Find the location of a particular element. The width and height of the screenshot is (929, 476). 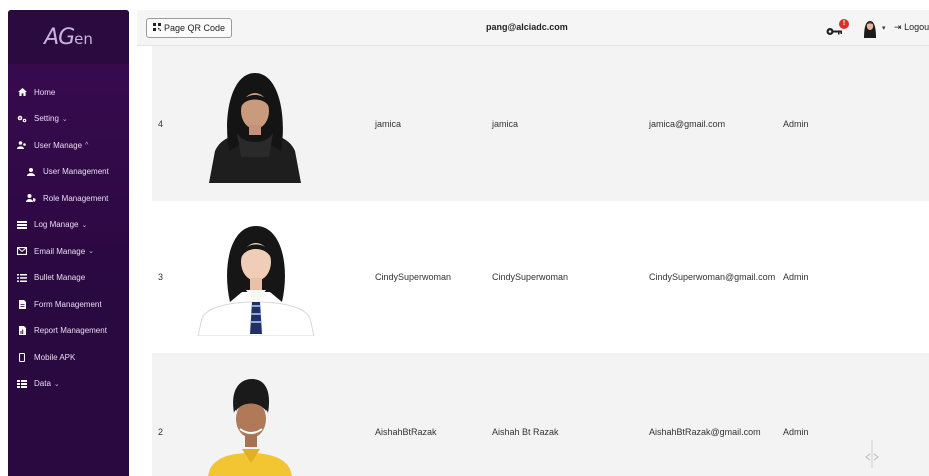

sidebar-item-user-manage: User Manage ^ is located at coordinates (68, 145).